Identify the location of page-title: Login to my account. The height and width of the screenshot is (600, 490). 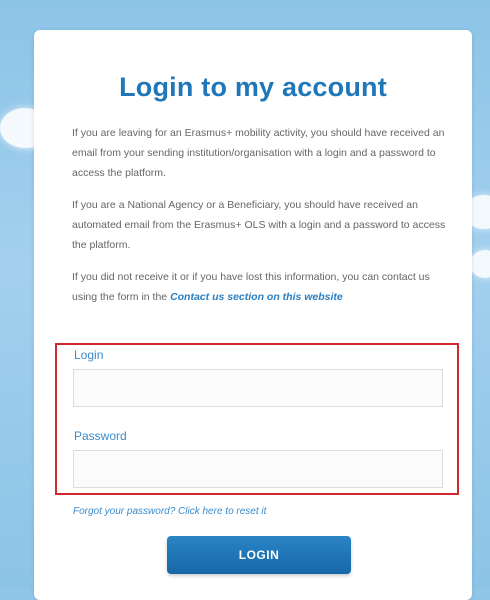
(253, 87).